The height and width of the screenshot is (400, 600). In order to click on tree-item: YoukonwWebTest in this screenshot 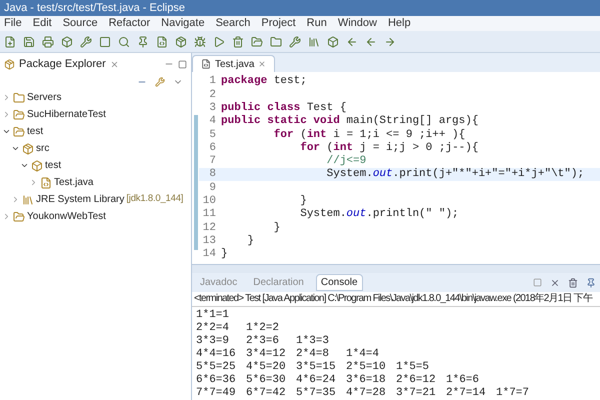, I will do `click(66, 216)`.